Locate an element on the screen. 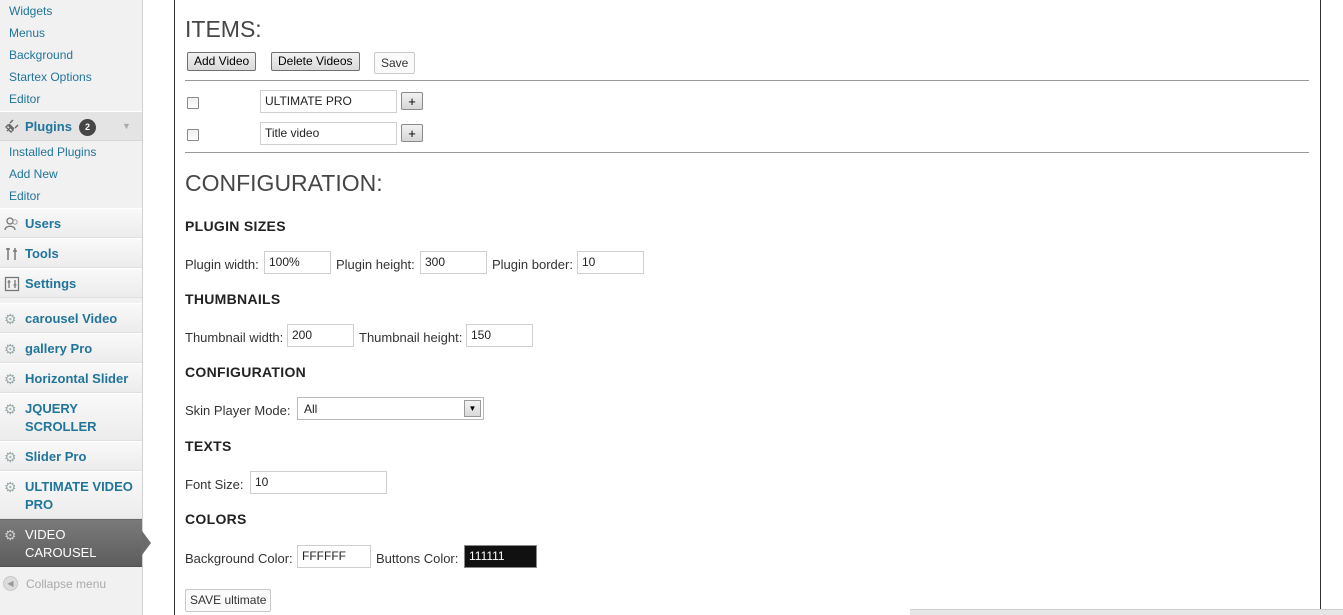 The height and width of the screenshot is (615, 1343). plugin-border-label: Plugin border: is located at coordinates (532, 264).